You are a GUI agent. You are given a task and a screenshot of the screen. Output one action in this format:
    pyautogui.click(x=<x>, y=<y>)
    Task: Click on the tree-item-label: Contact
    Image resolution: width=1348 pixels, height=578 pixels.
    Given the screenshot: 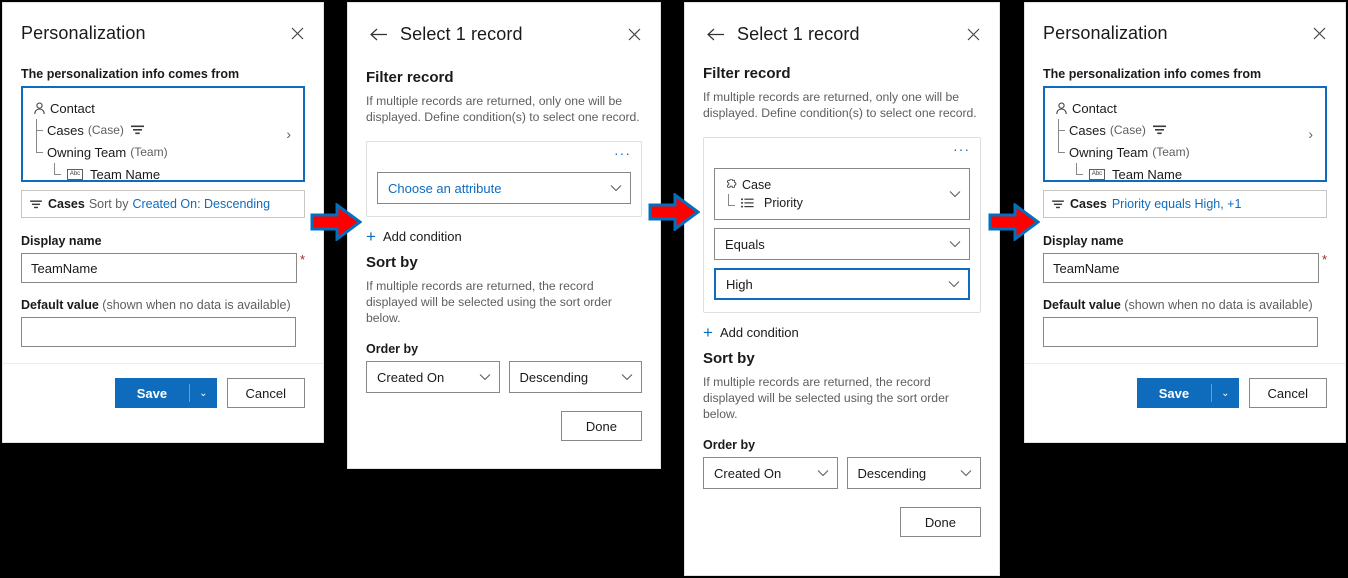 What is the action you would take?
    pyautogui.click(x=72, y=108)
    